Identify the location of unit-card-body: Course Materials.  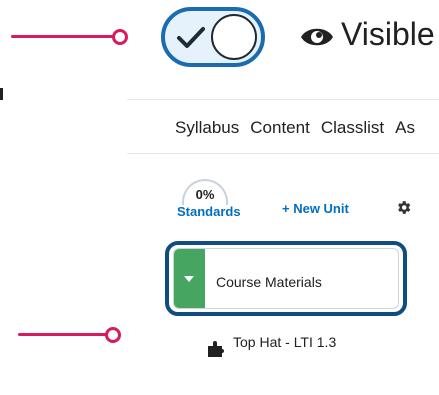
(286, 278).